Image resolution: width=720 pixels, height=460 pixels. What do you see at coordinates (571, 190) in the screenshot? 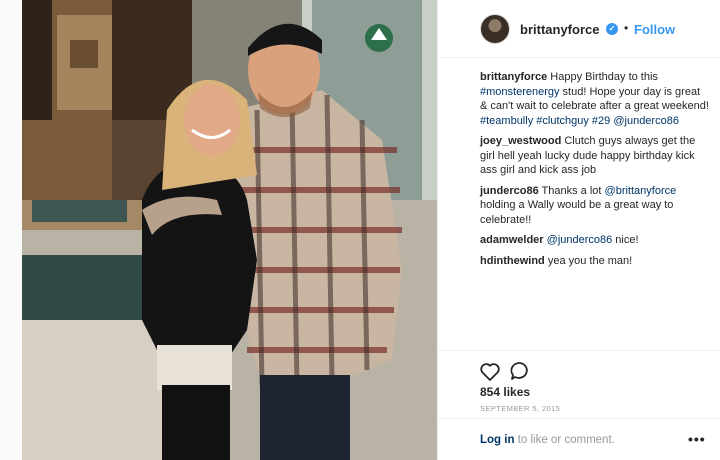
I see `comment-text: Thanks a lot` at bounding box center [571, 190].